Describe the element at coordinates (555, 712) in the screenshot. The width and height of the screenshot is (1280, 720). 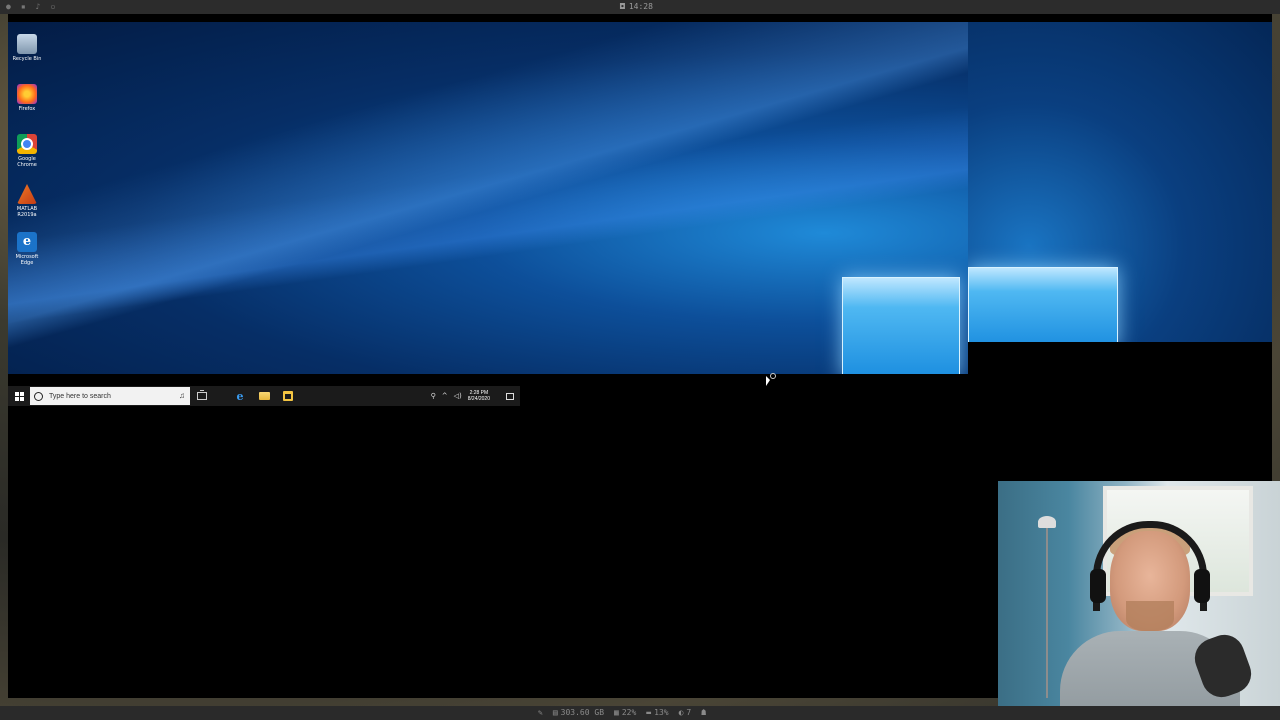
I see `disk-icon: ▤` at that location.